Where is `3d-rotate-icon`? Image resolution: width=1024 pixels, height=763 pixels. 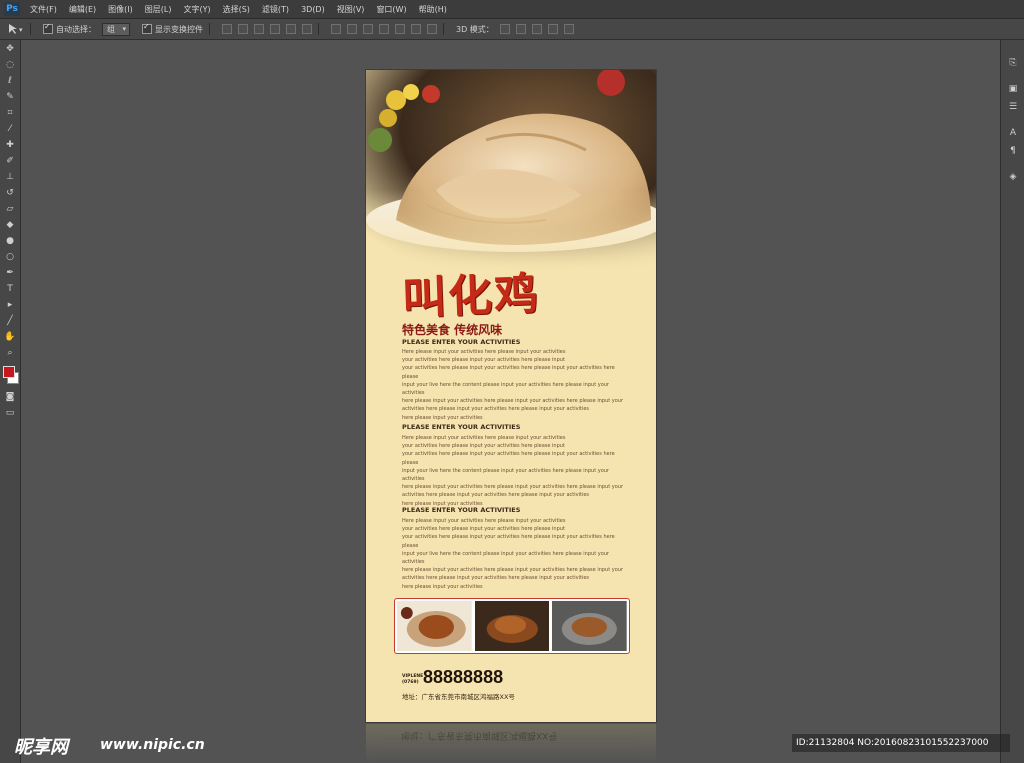
3d-rotate-icon is located at coordinates (504, 29).